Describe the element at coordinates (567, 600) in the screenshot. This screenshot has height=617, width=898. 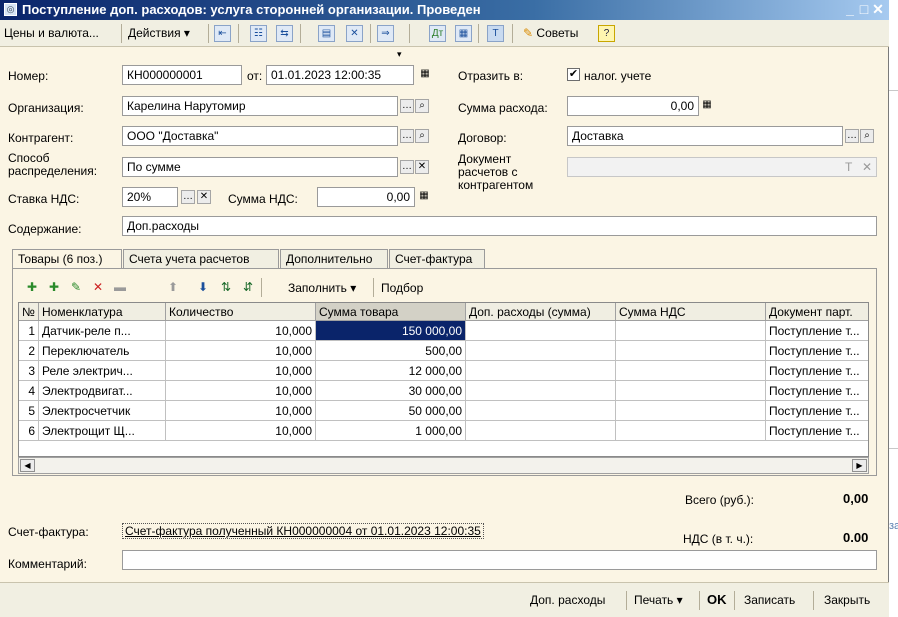
I see `extra-expenses-button: Доп. расходы` at that location.